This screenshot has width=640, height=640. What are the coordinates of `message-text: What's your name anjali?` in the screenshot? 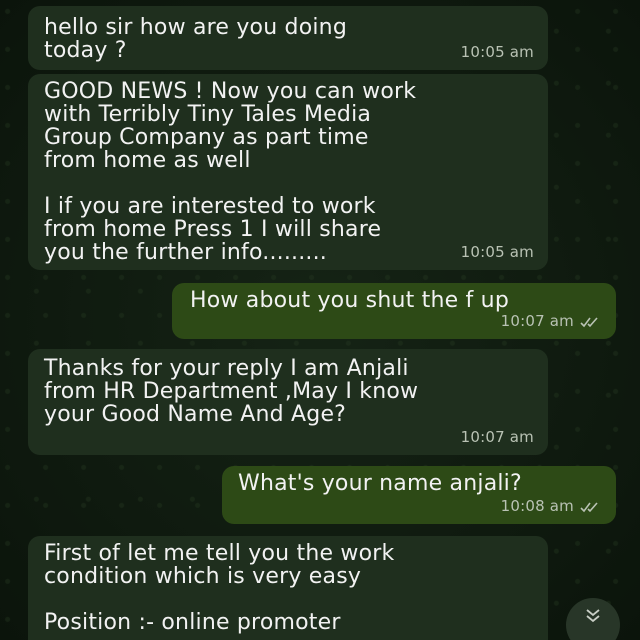 It's located at (380, 483).